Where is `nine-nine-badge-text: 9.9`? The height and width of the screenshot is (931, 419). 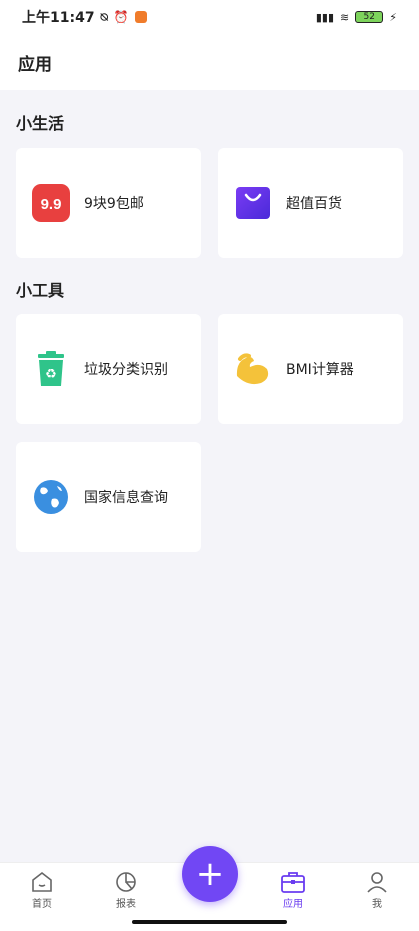
nine-nine-badge-text: 9.9 is located at coordinates (51, 204).